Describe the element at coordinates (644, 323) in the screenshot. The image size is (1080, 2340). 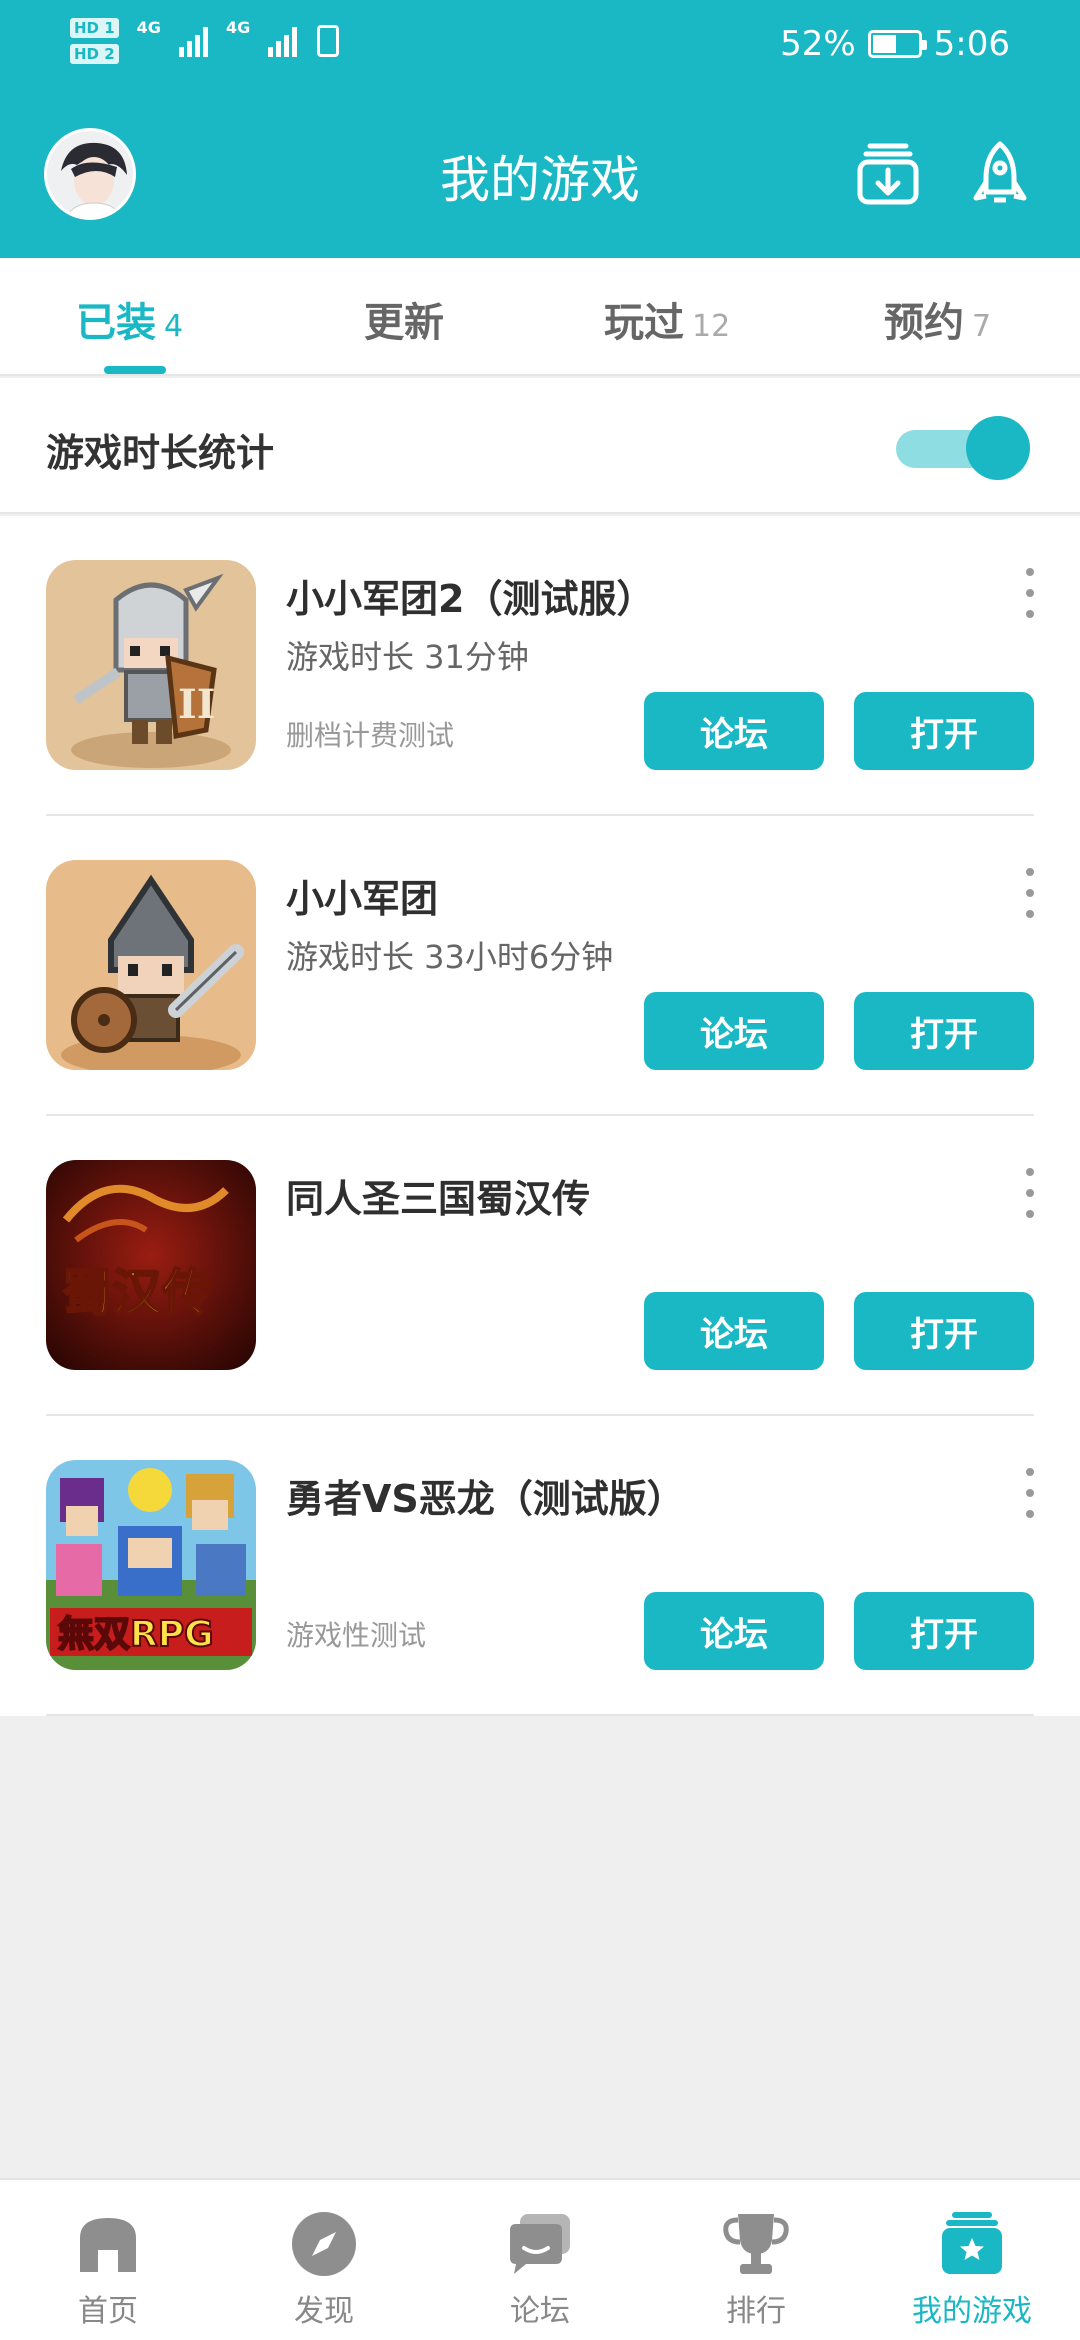
I see `tab-played-label: 玩过` at that location.